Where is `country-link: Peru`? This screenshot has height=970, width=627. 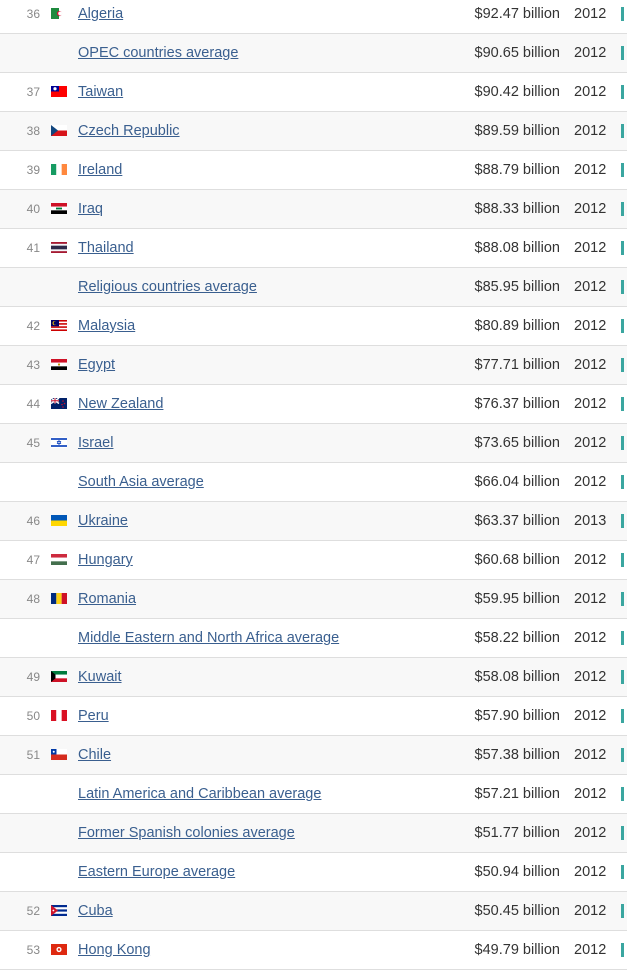 country-link: Peru is located at coordinates (93, 716).